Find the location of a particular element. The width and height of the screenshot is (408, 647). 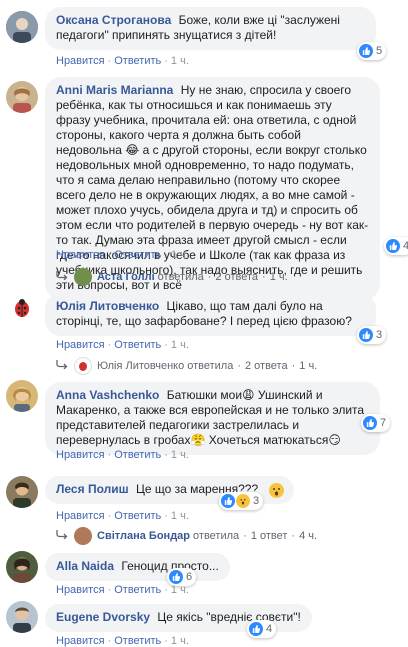

reaction-number: 3 is located at coordinates (256, 501).